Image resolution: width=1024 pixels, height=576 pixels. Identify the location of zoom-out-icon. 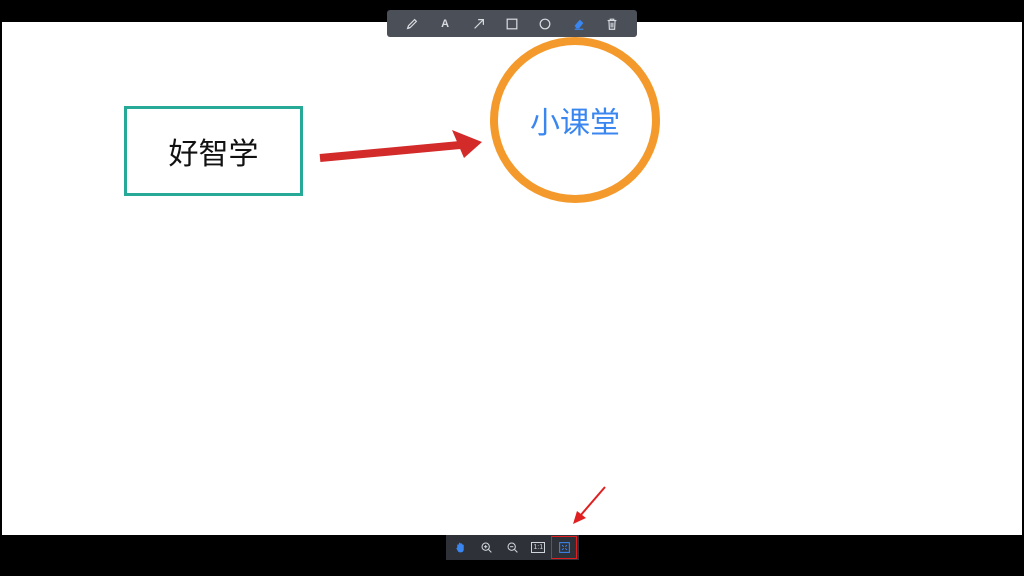
(512, 547).